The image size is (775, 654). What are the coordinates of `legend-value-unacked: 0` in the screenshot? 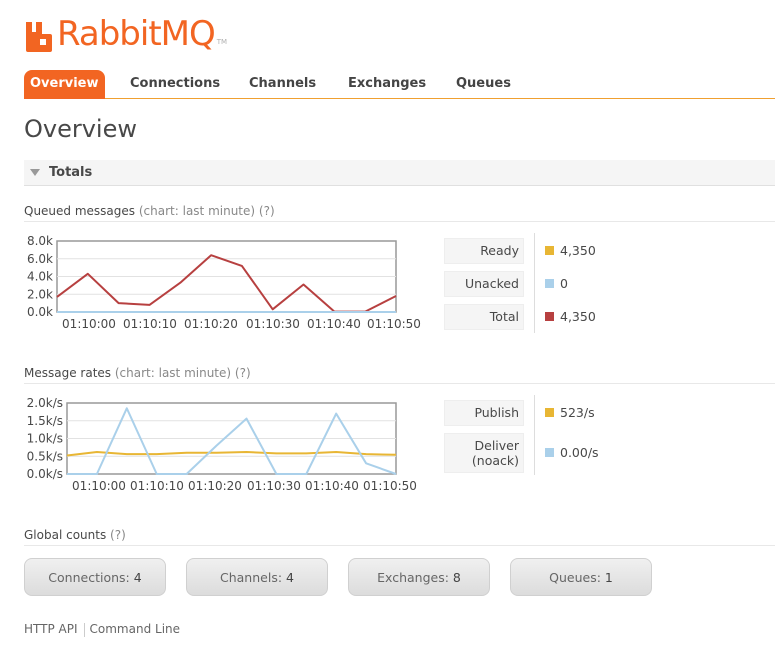 It's located at (564, 283).